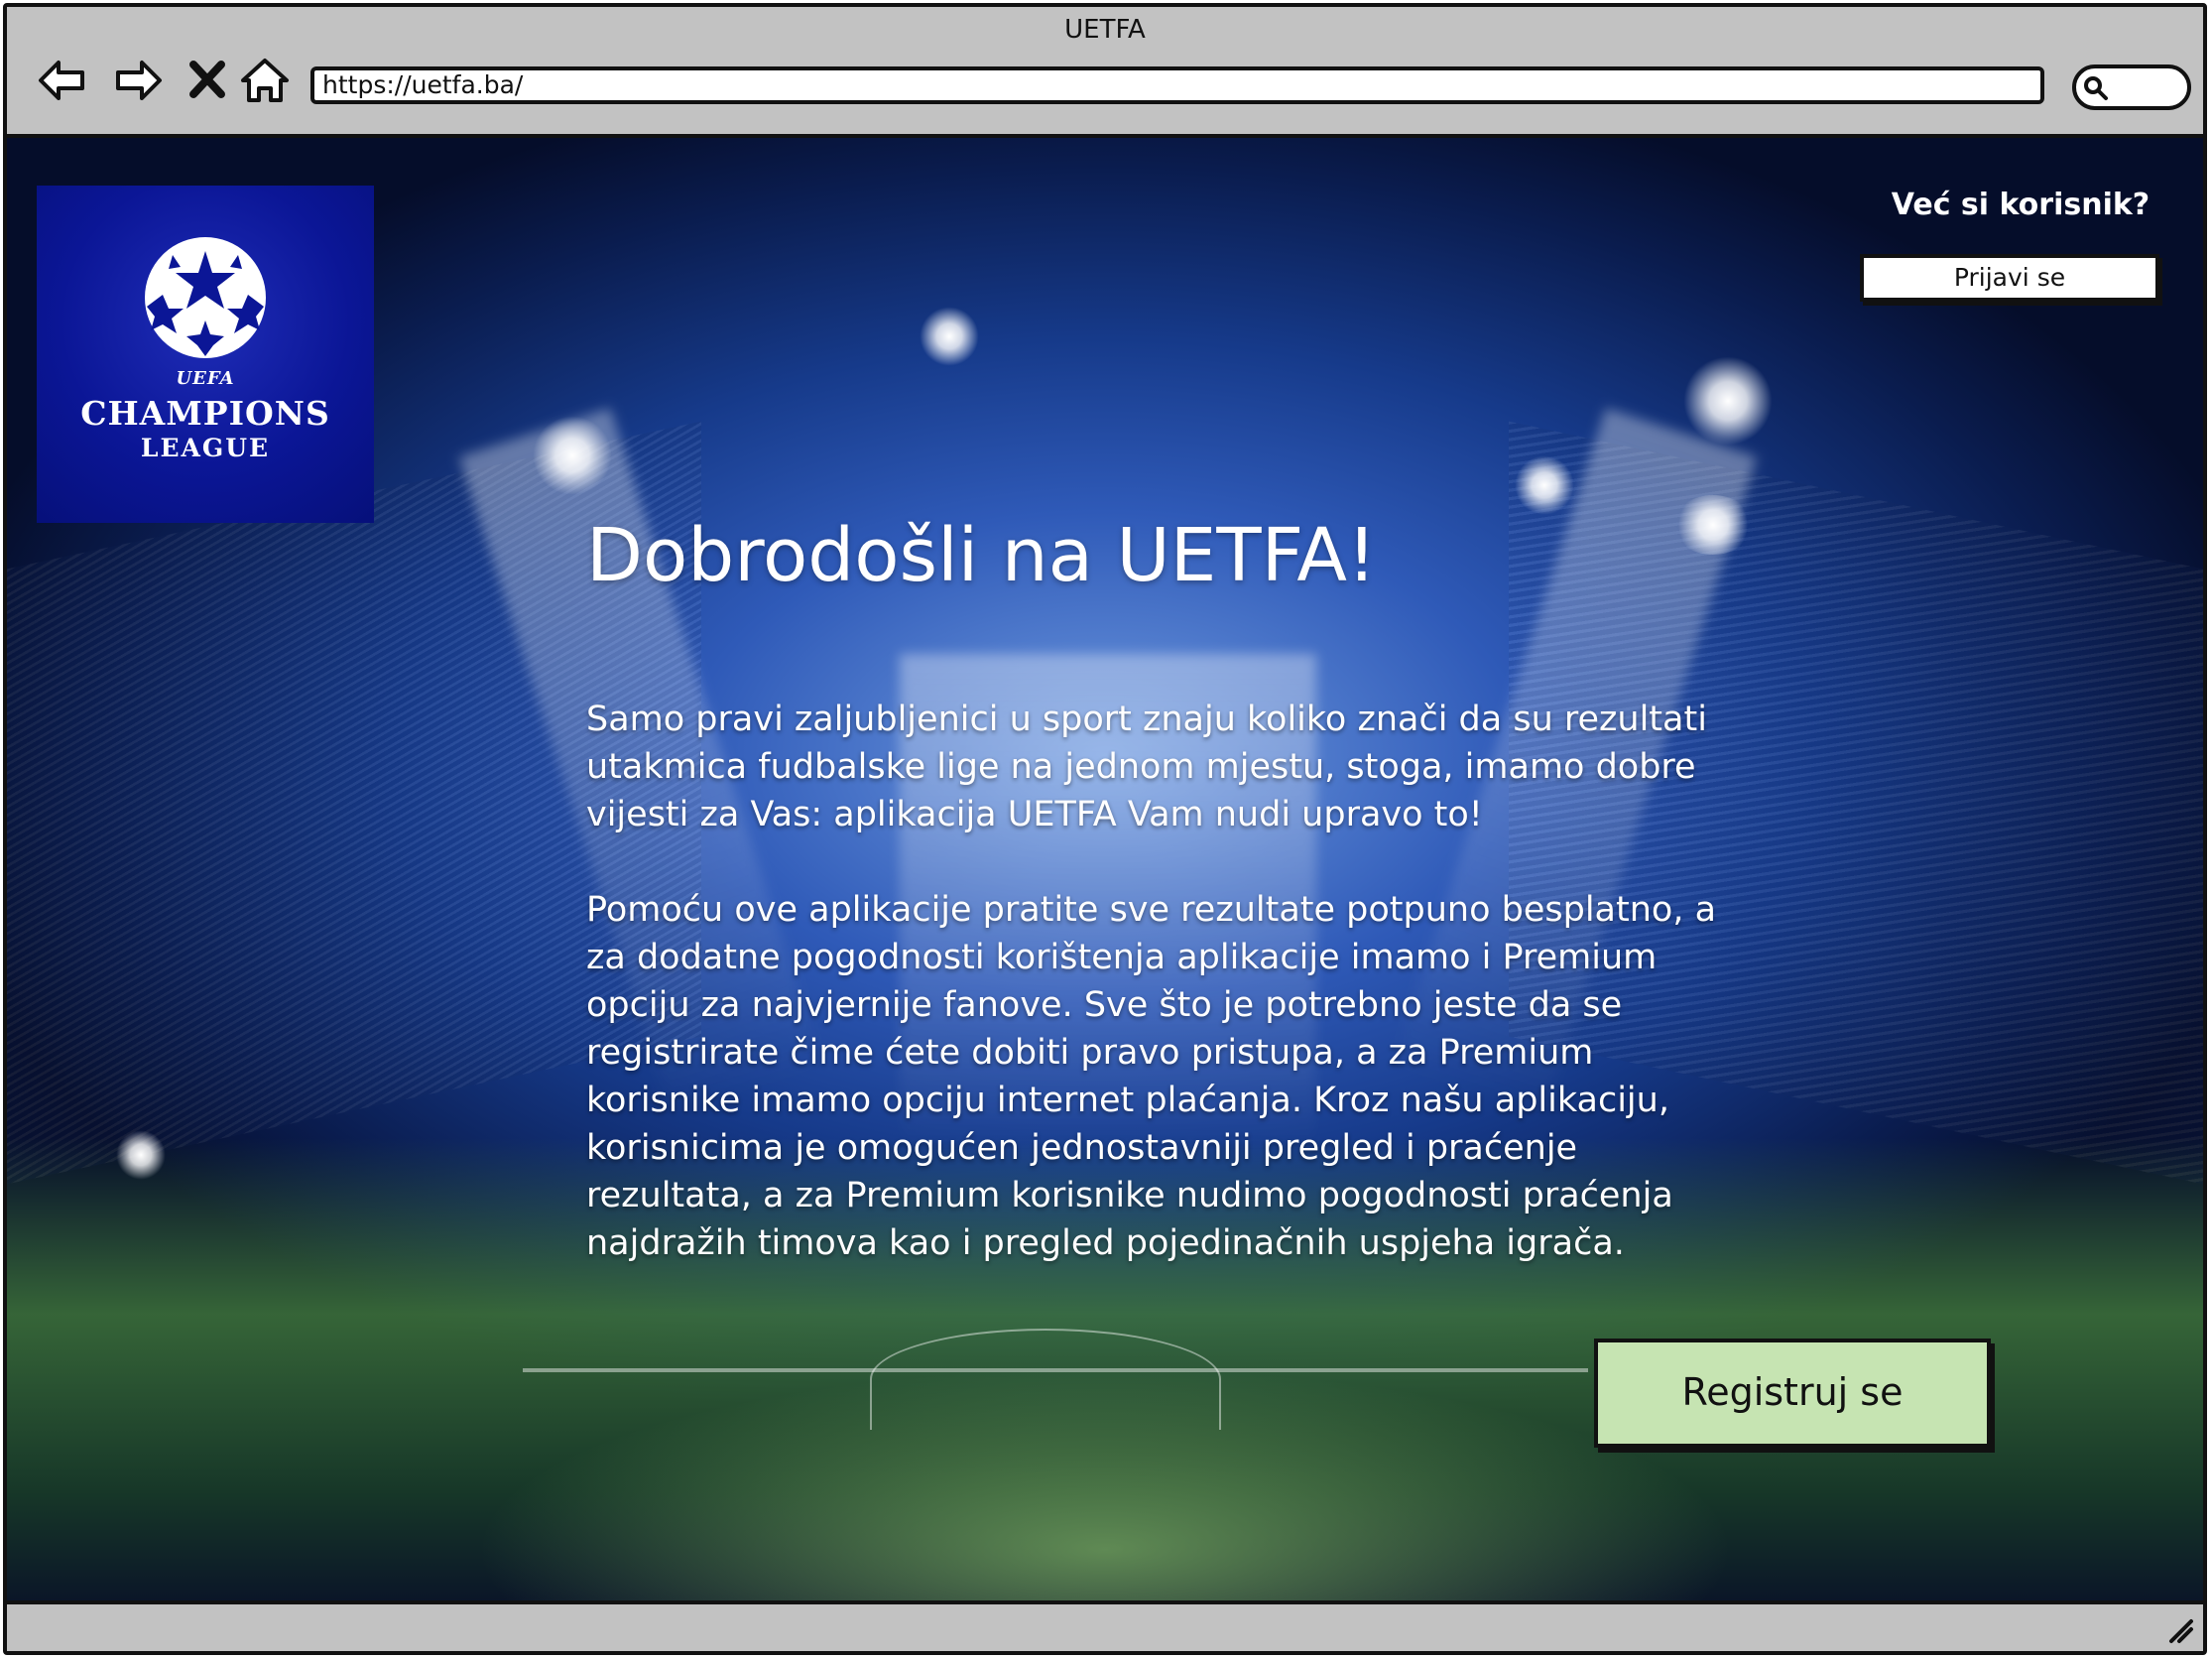 The width and height of the screenshot is (2212, 1659). Describe the element at coordinates (205, 414) in the screenshot. I see `logo-text-champions: CHAMPIONS` at that location.